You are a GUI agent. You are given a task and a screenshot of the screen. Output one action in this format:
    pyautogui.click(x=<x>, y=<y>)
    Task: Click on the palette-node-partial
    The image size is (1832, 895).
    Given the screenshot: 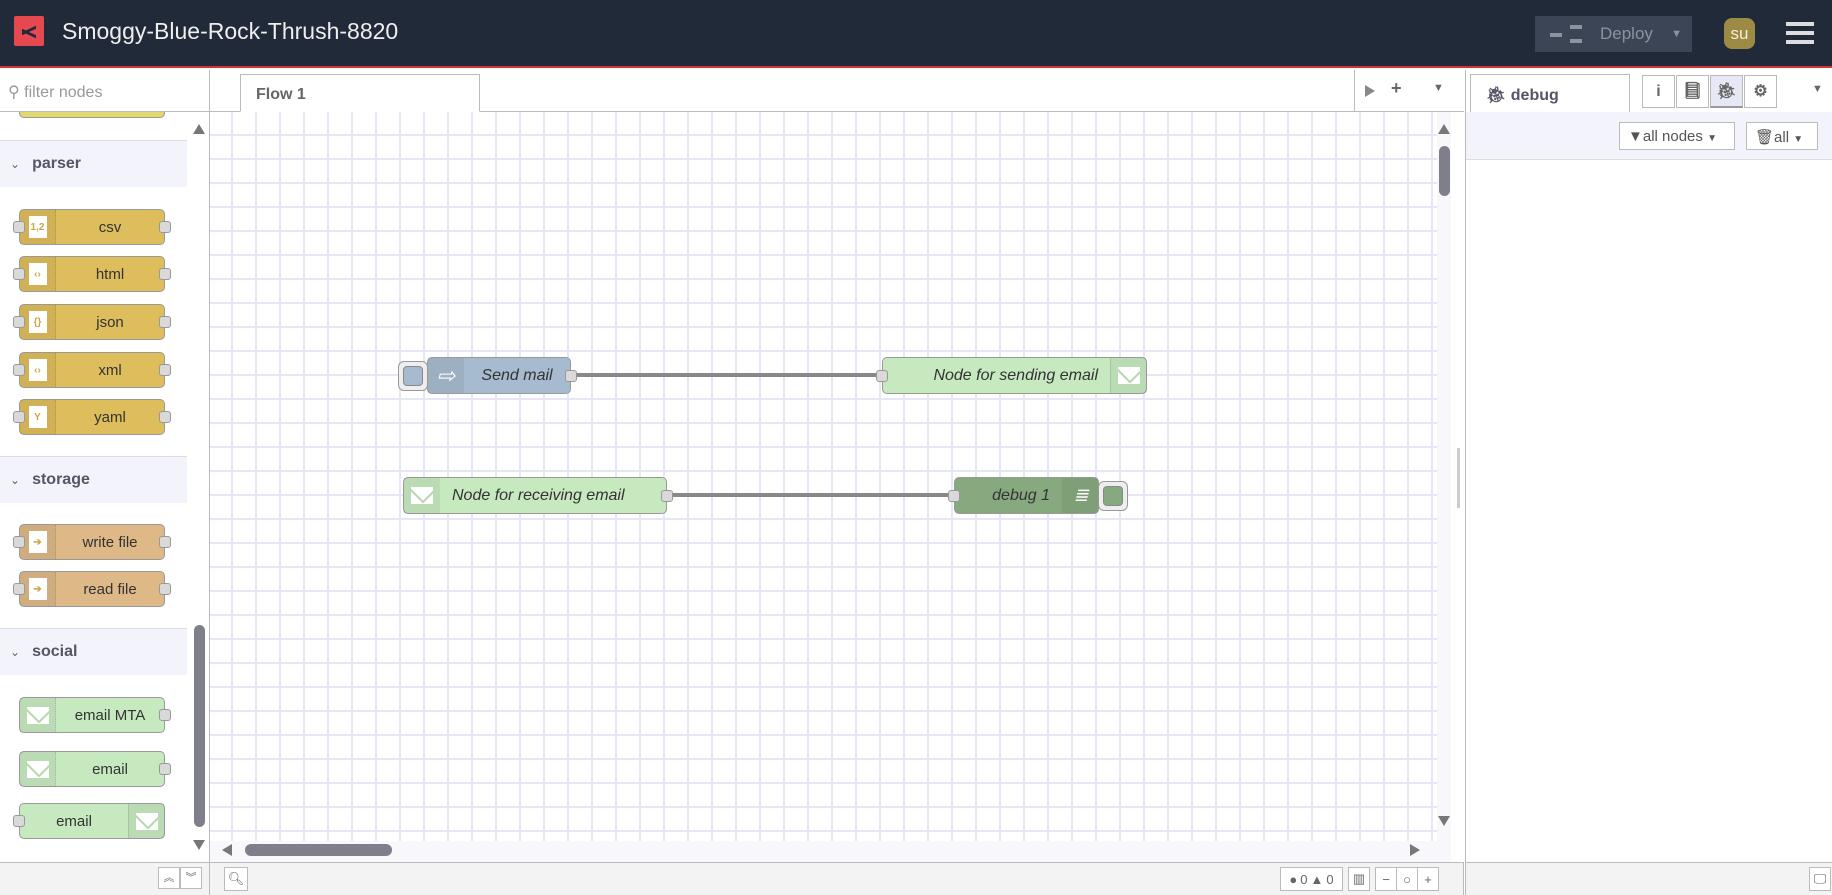 What is the action you would take?
    pyautogui.click(x=92, y=115)
    